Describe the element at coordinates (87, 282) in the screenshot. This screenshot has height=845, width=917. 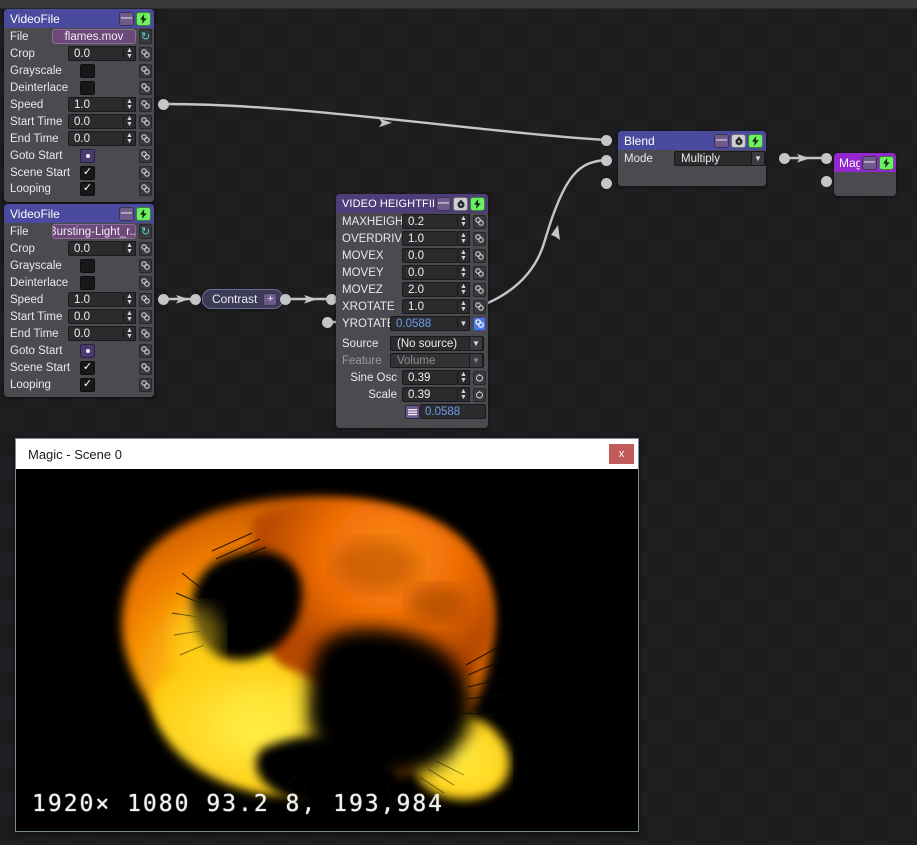
I see `deinterlace-checkbox` at that location.